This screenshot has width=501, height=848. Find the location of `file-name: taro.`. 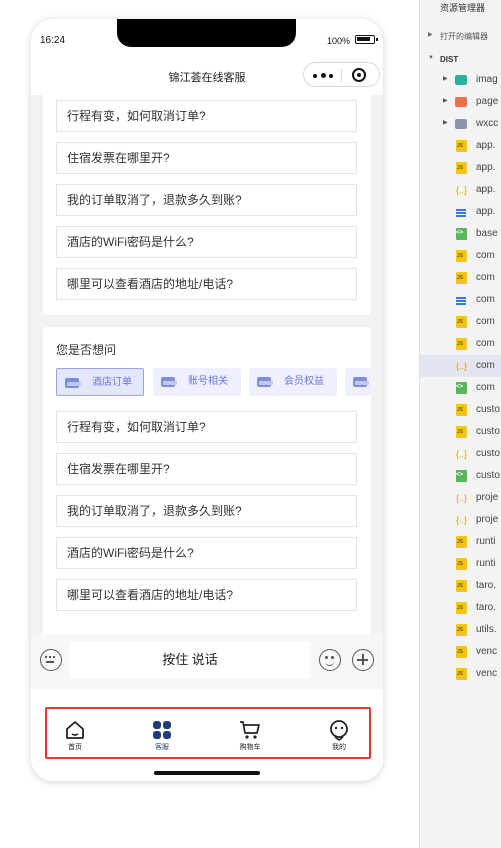

file-name: taro. is located at coordinates (486, 607).